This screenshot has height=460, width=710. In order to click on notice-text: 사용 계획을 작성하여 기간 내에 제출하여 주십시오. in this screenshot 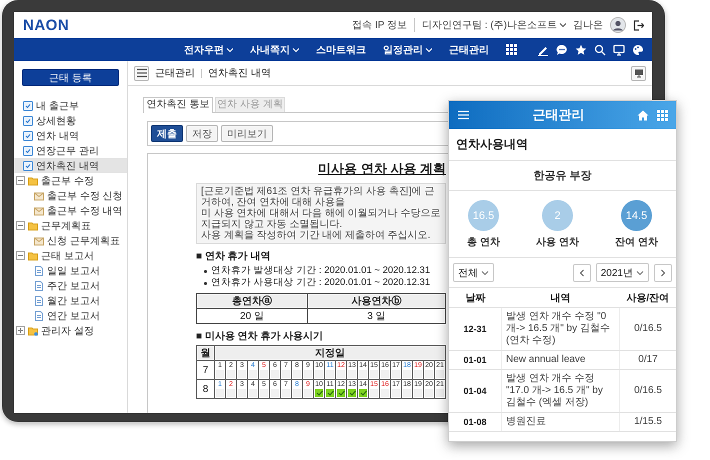, I will do `click(316, 235)`.